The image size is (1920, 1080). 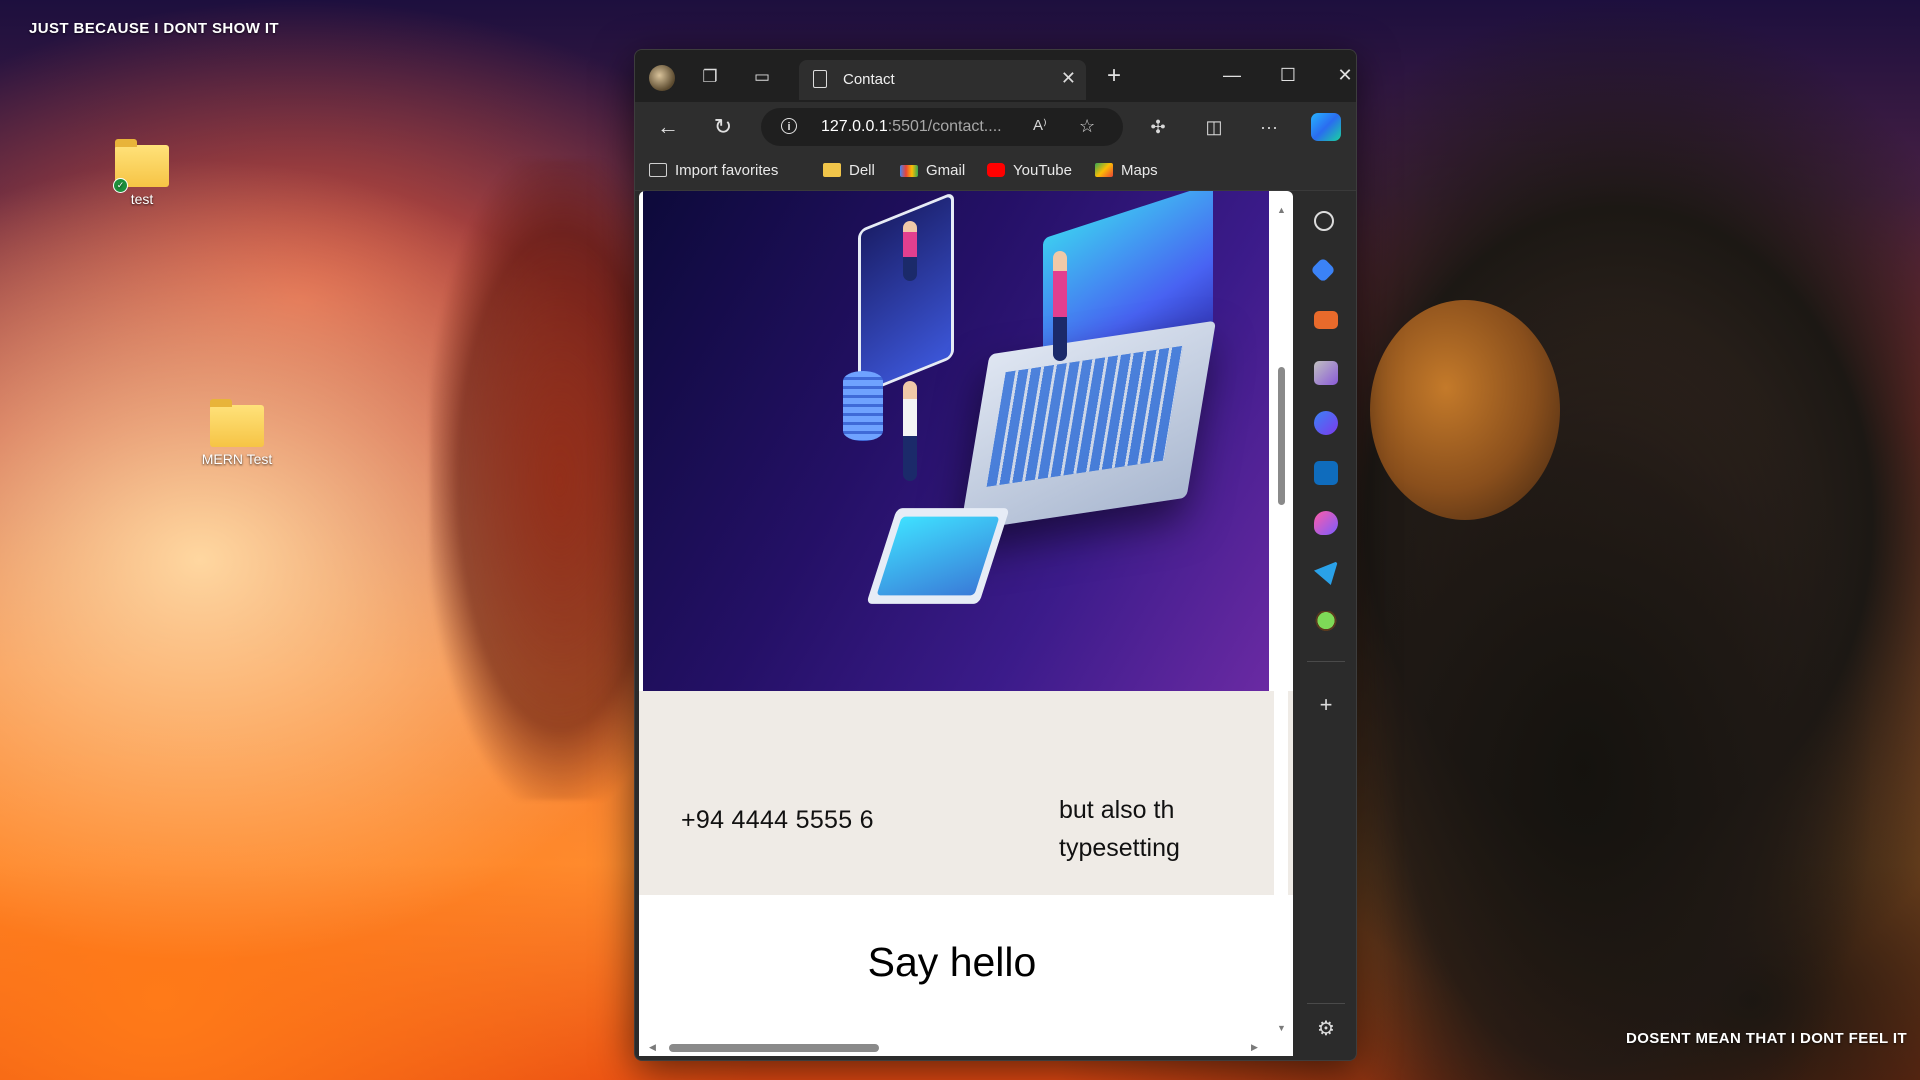 What do you see at coordinates (1087, 126) in the screenshot?
I see `favorite-star-icon: ☆` at bounding box center [1087, 126].